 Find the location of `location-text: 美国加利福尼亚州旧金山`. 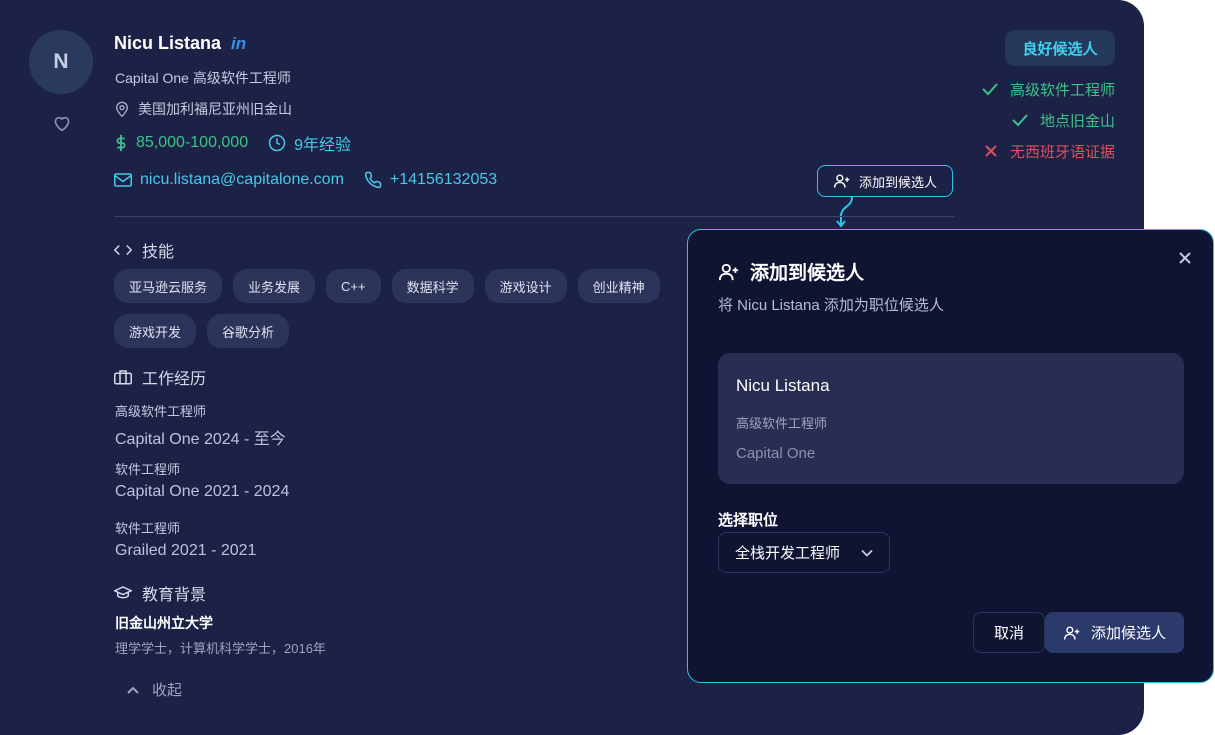

location-text: 美国加利福尼亚州旧金山 is located at coordinates (215, 109).